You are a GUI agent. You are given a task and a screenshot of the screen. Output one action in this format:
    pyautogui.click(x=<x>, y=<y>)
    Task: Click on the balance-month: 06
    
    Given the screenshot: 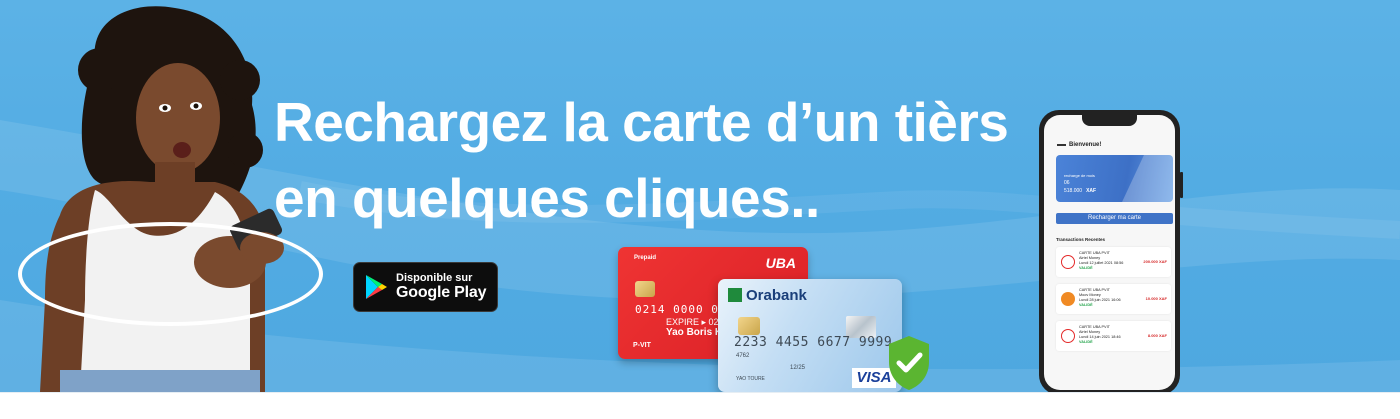 What is the action you would take?
    pyautogui.click(x=1067, y=183)
    